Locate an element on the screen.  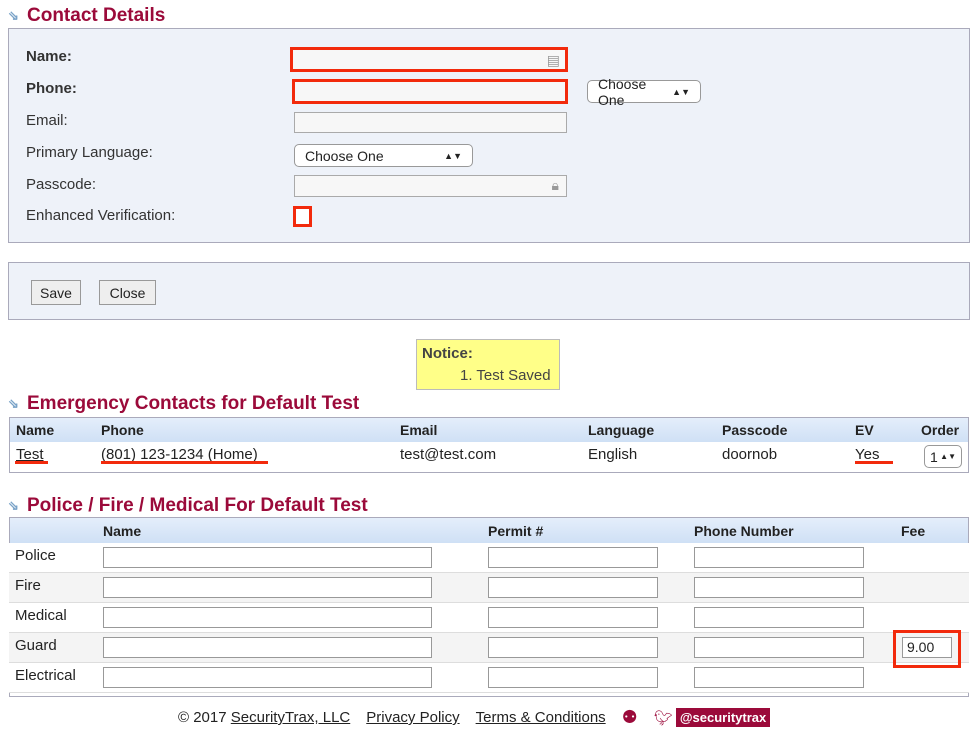
contact-card-icon: ▤ is located at coordinates (553, 60).